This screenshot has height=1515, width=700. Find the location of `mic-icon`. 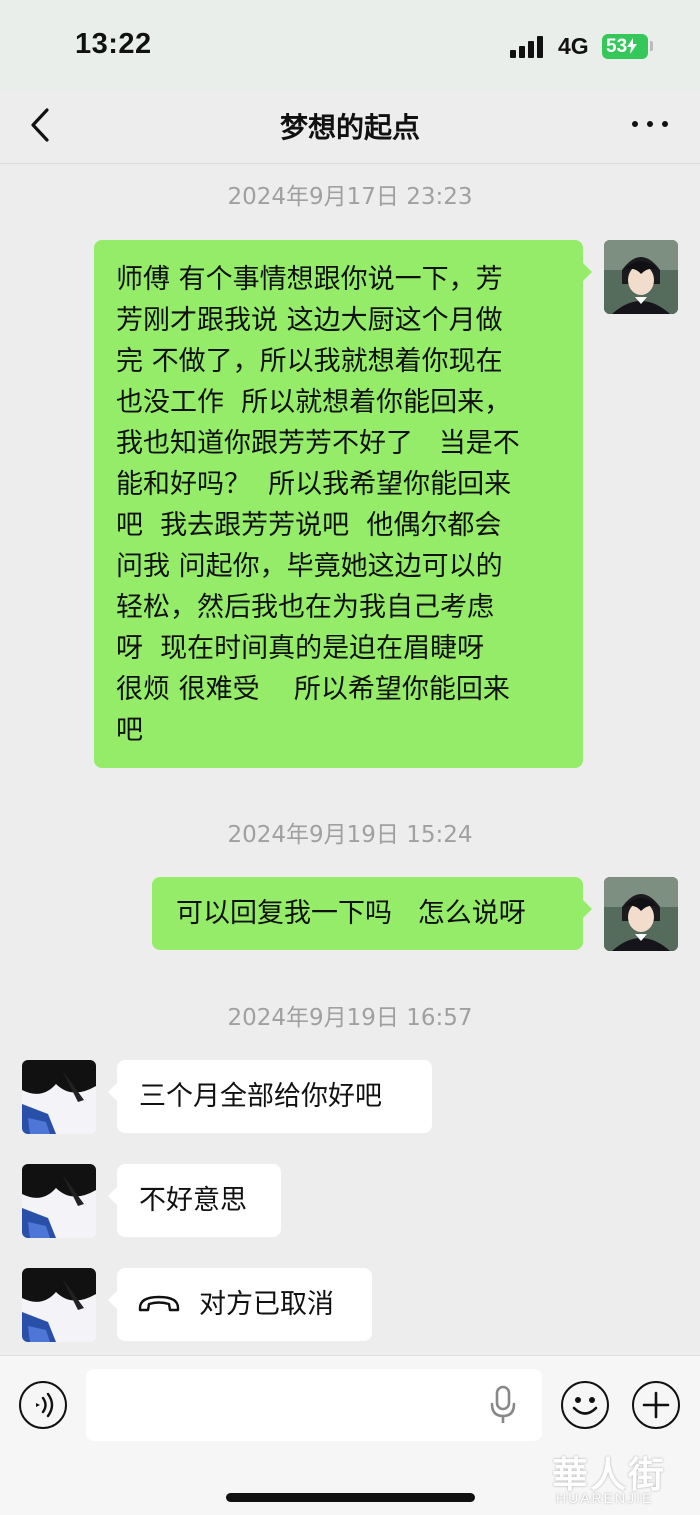

mic-icon is located at coordinates (503, 1405).